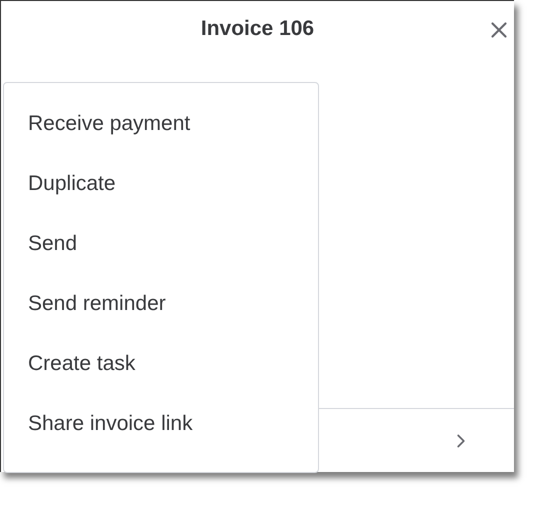 The image size is (547, 506). What do you see at coordinates (161, 364) in the screenshot?
I see `menu-item: Create task` at bounding box center [161, 364].